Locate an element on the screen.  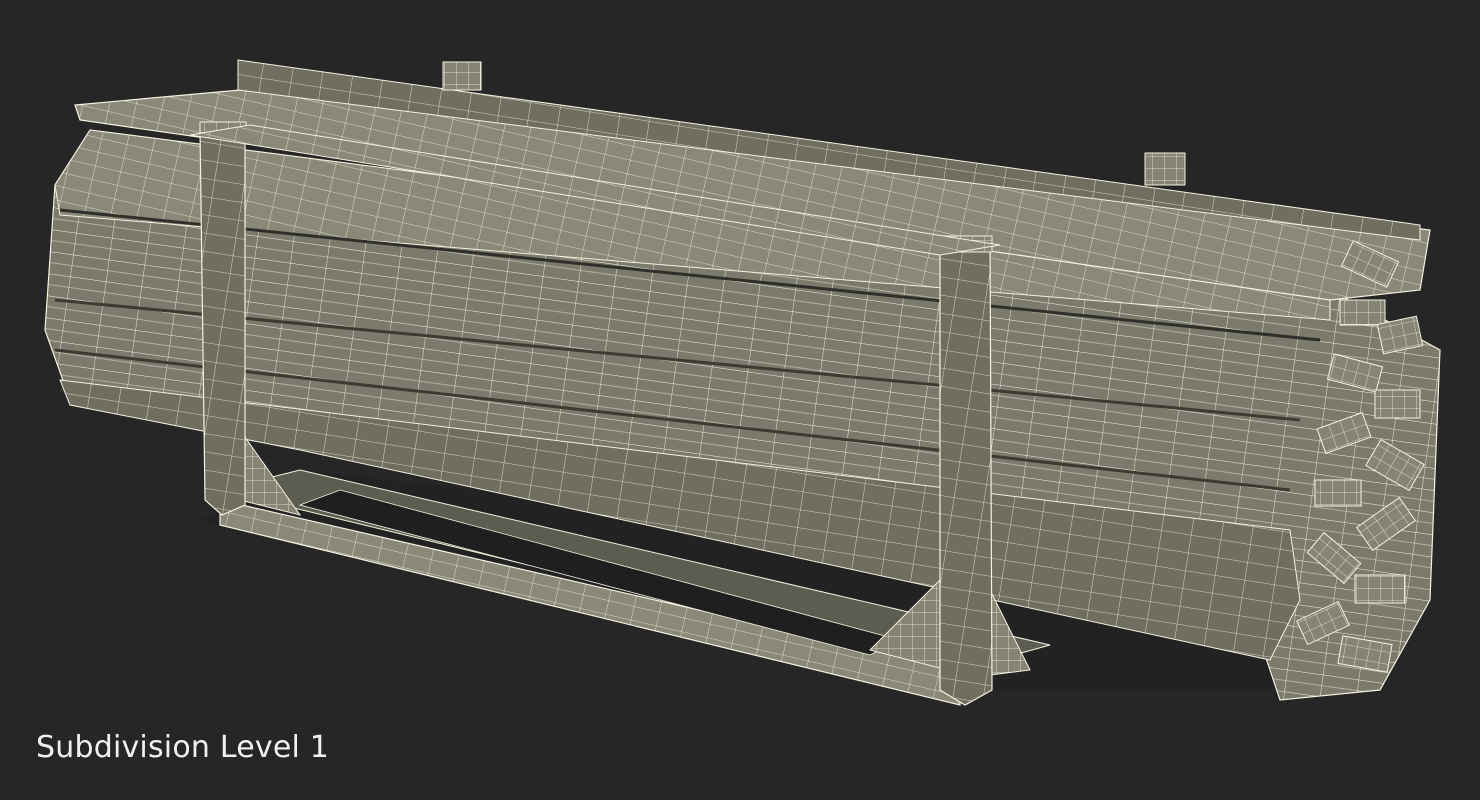
post-right is located at coordinates (966, 472).